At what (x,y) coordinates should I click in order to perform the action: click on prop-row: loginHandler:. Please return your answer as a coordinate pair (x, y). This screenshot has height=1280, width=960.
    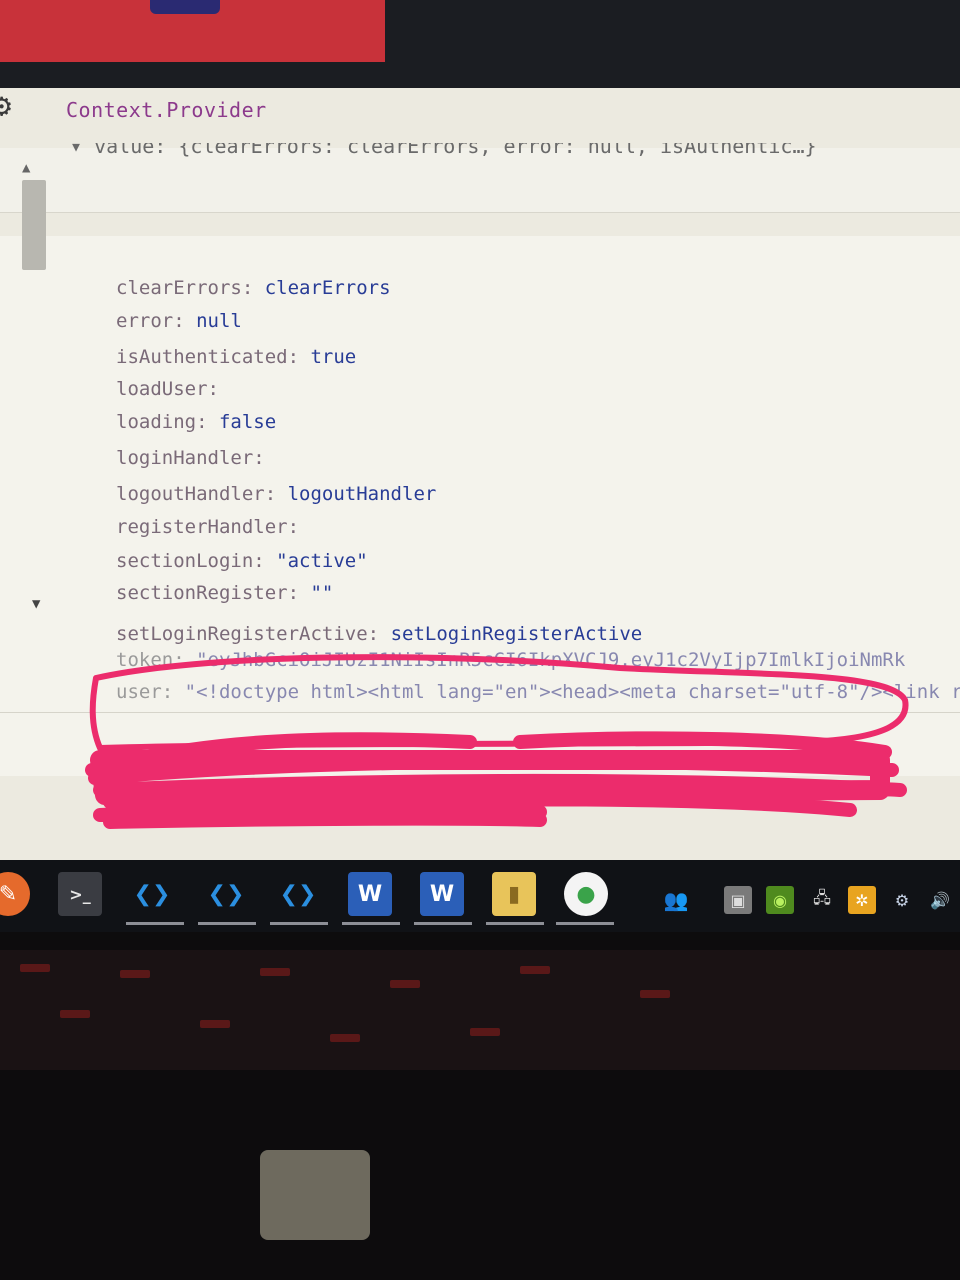
    Looking at the image, I should click on (190, 458).